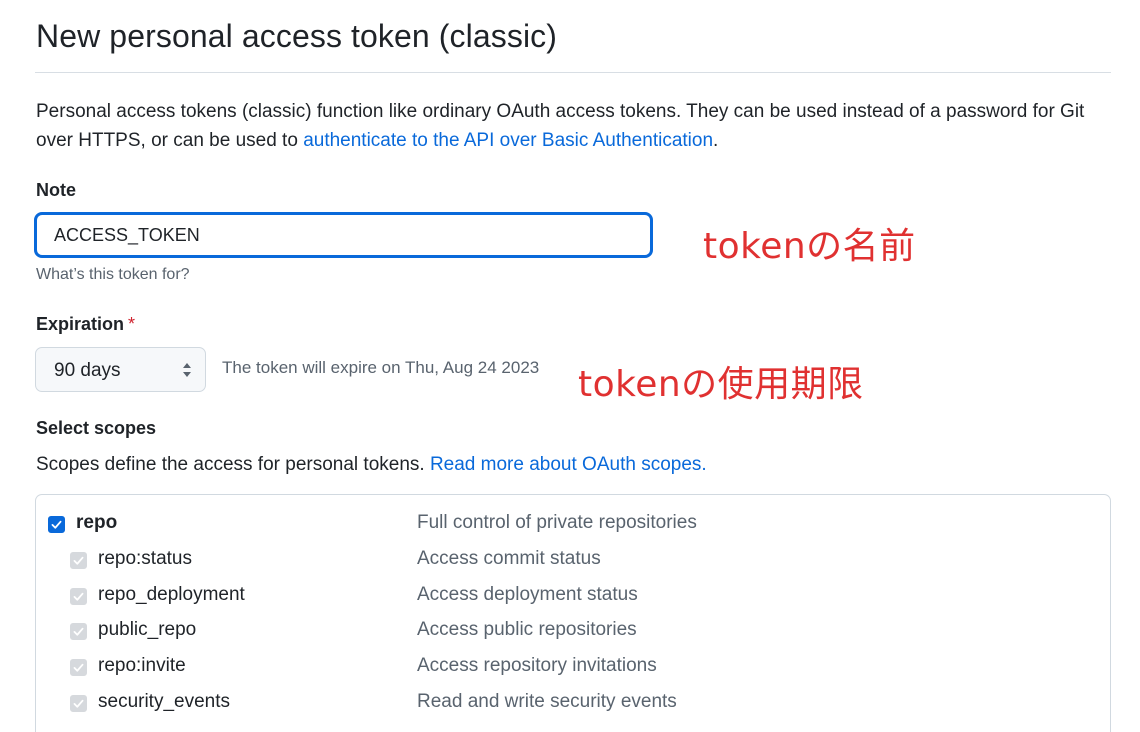 This screenshot has width=1140, height=732. What do you see at coordinates (97, 522) in the screenshot?
I see `scope-name: repo` at bounding box center [97, 522].